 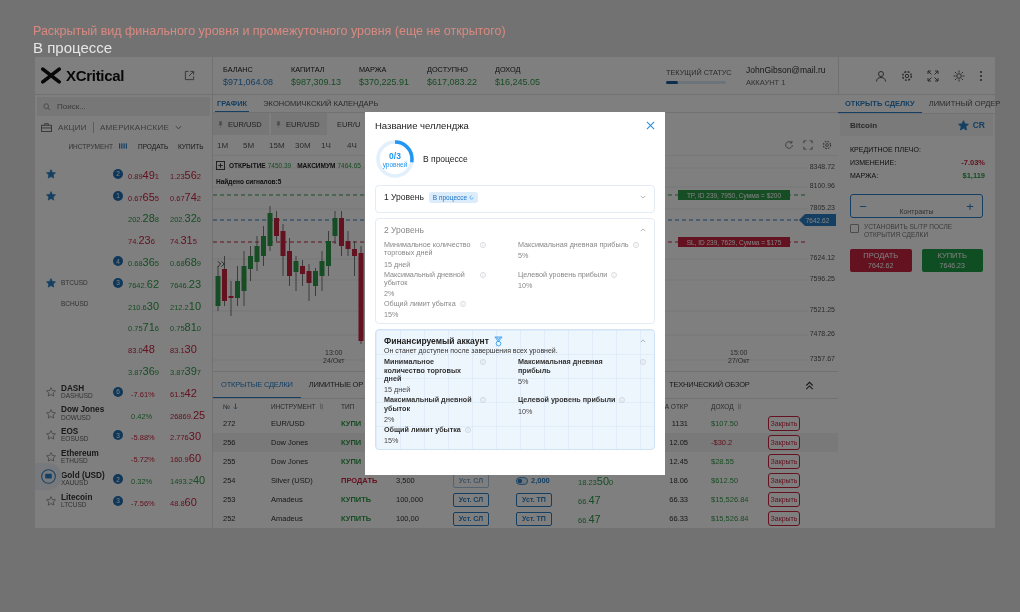 I want to click on instrument-name: DASH, so click(x=73, y=388).